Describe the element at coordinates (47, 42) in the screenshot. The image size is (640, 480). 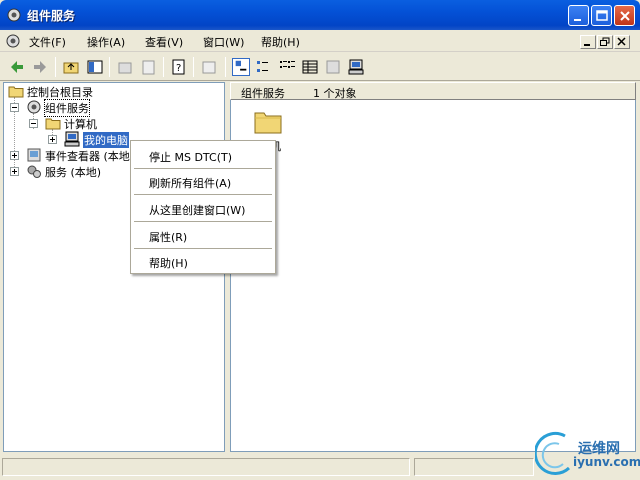
I see `menu-file: 文件(F)` at that location.